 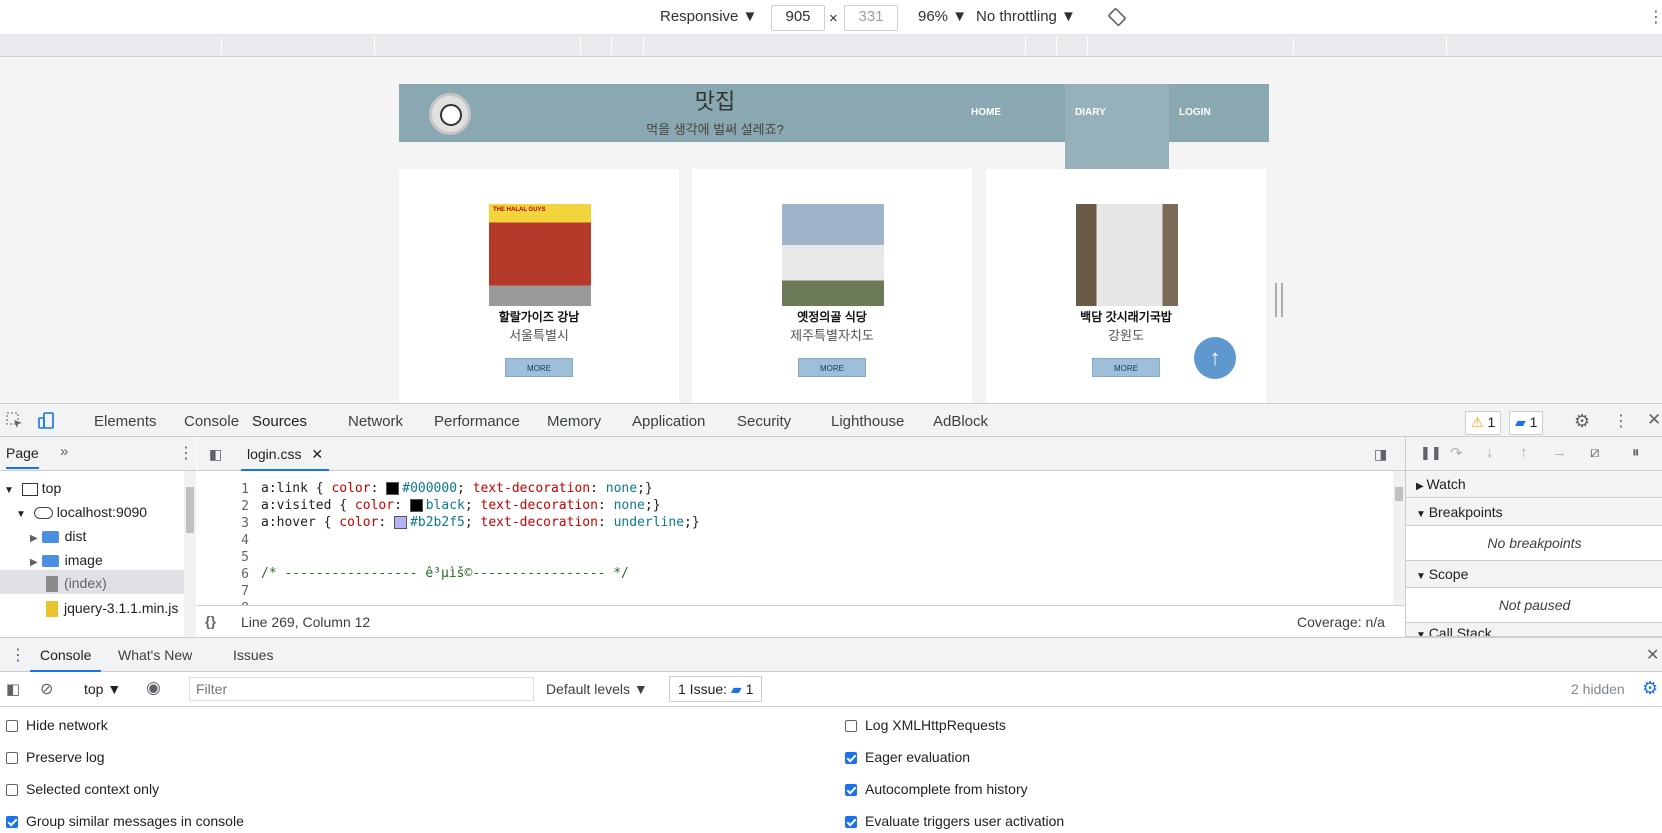 I want to click on zoom-select: 96% ▼, so click(x=942, y=16).